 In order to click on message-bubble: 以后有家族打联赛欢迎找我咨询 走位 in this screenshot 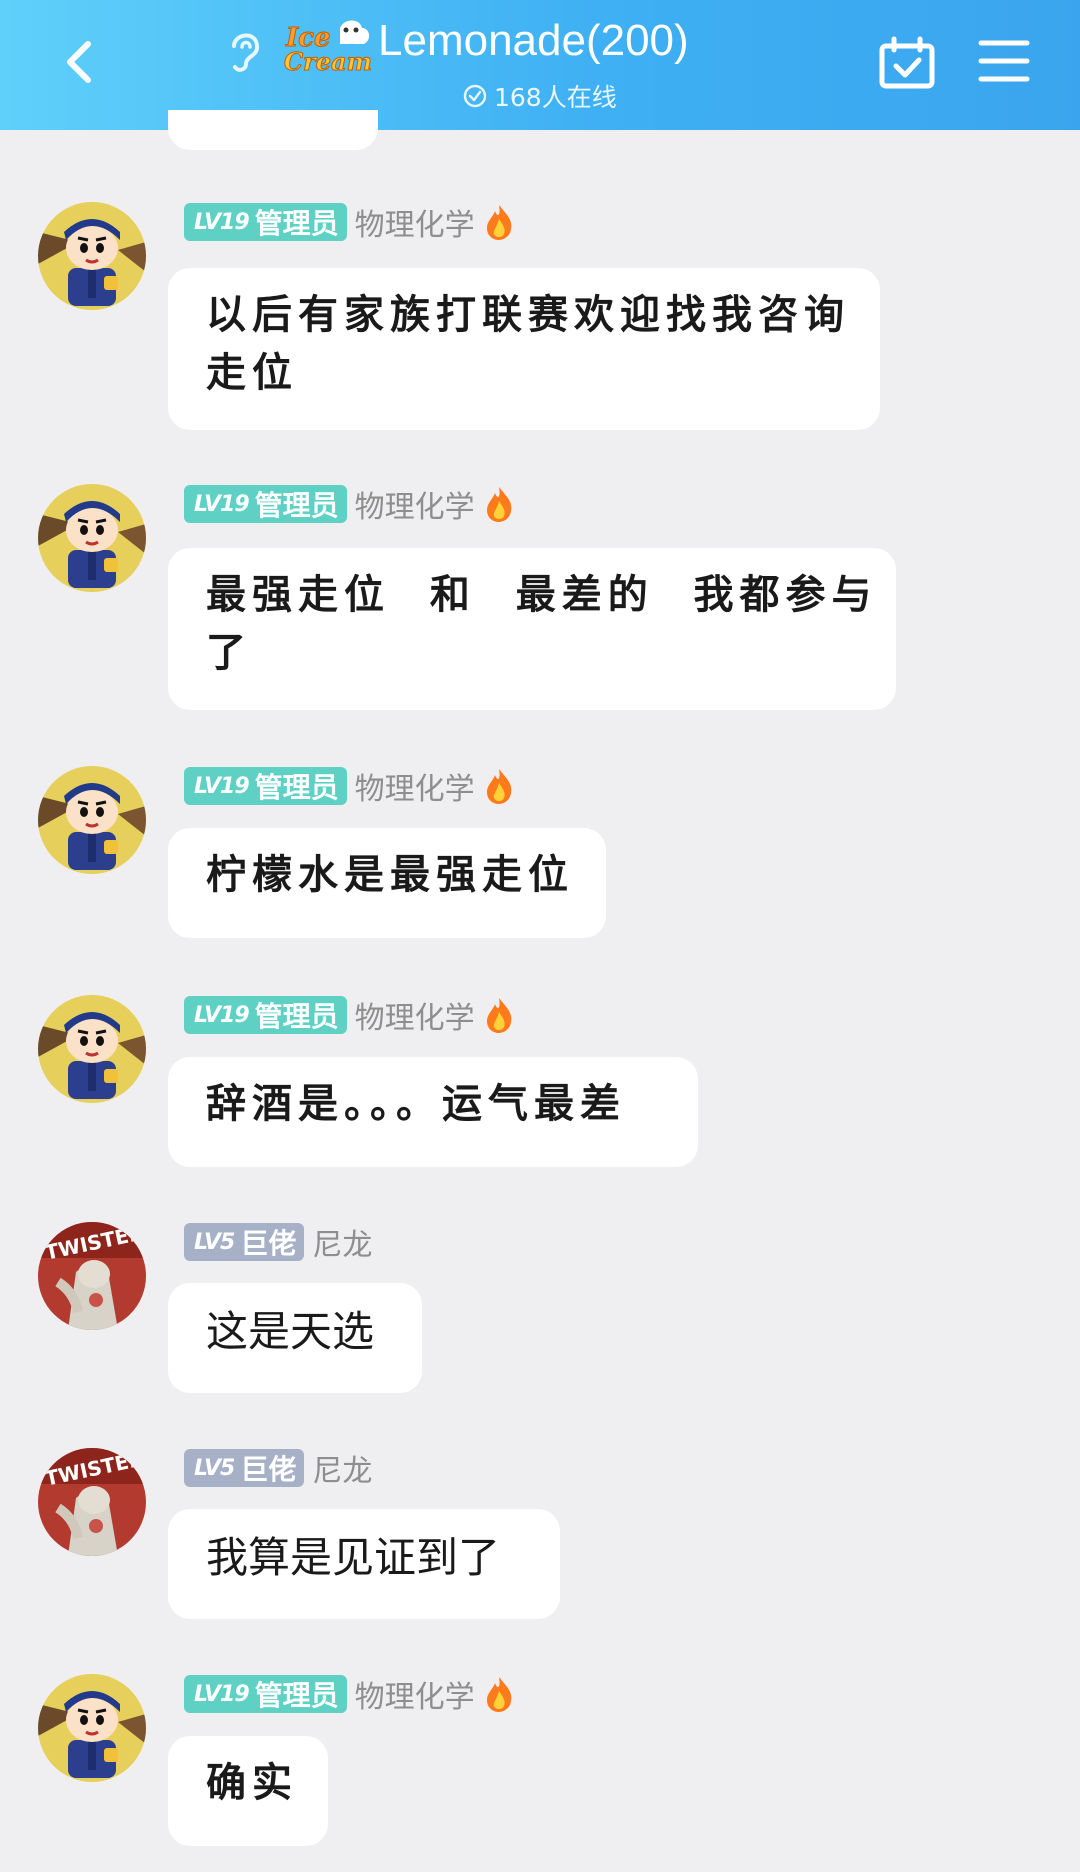, I will do `click(524, 349)`.